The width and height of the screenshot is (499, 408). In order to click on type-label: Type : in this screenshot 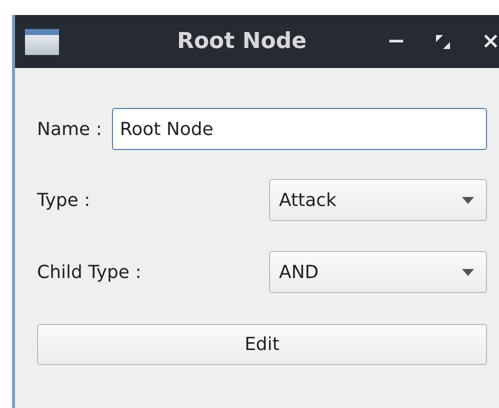, I will do `click(63, 200)`.